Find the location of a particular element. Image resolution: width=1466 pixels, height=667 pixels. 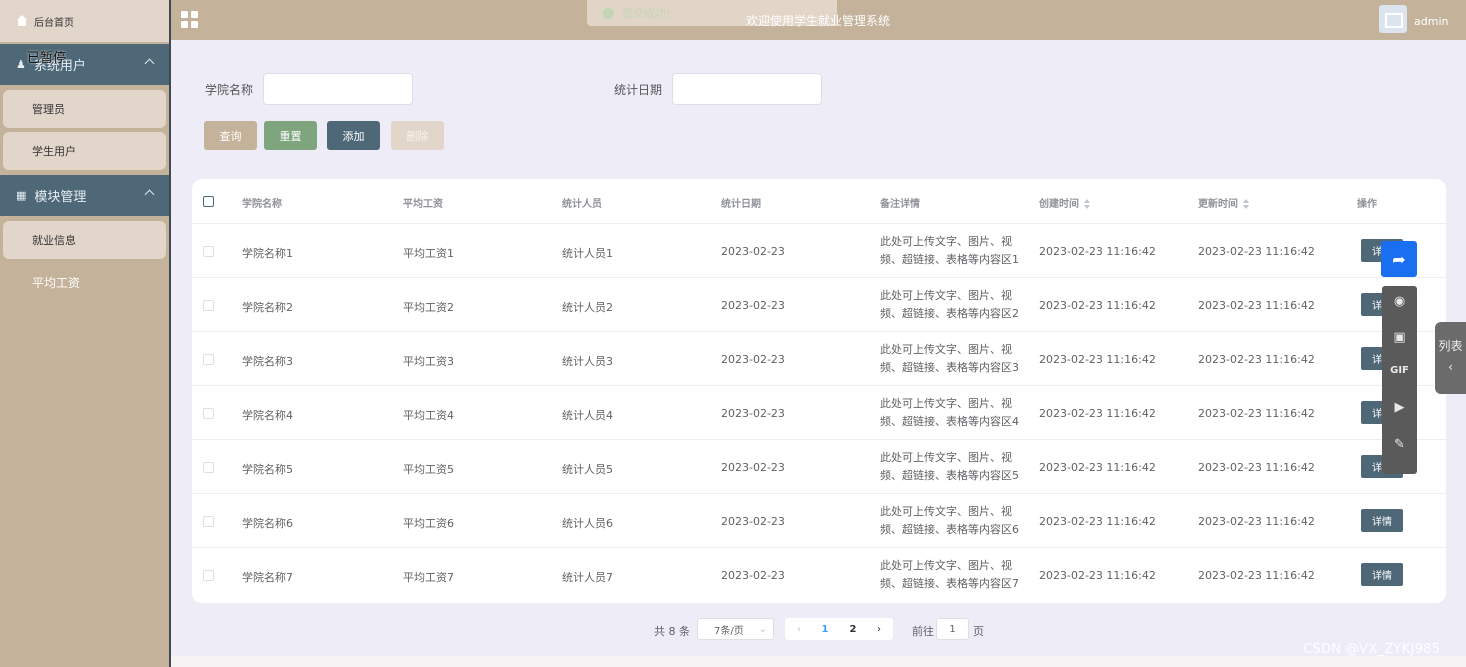

column-header-label: 更新时间 is located at coordinates (1218, 204).